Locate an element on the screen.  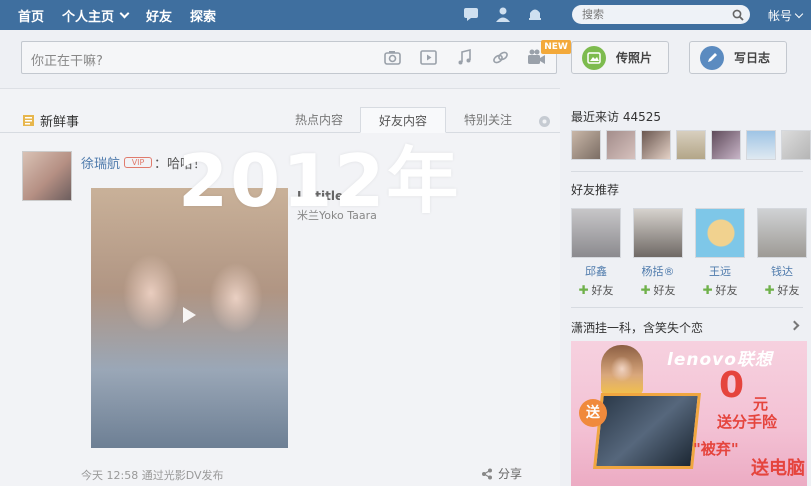
ad-slogan: 送分手险 is located at coordinates (747, 422).